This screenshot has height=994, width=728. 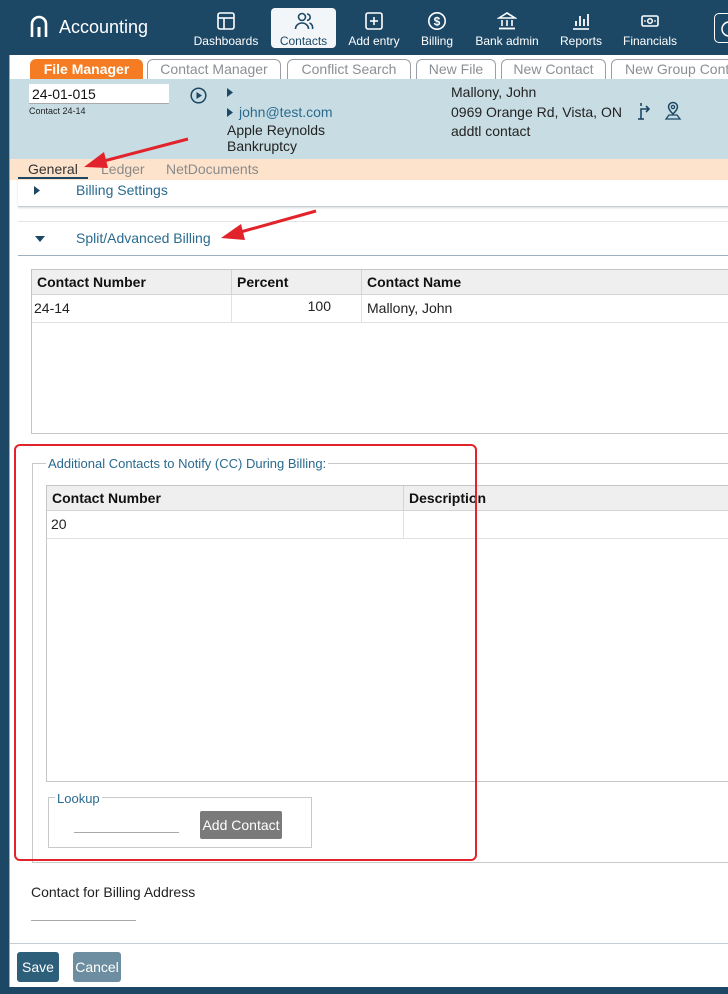 I want to click on nav-bank-admin: Bank admin, so click(x=507, y=28).